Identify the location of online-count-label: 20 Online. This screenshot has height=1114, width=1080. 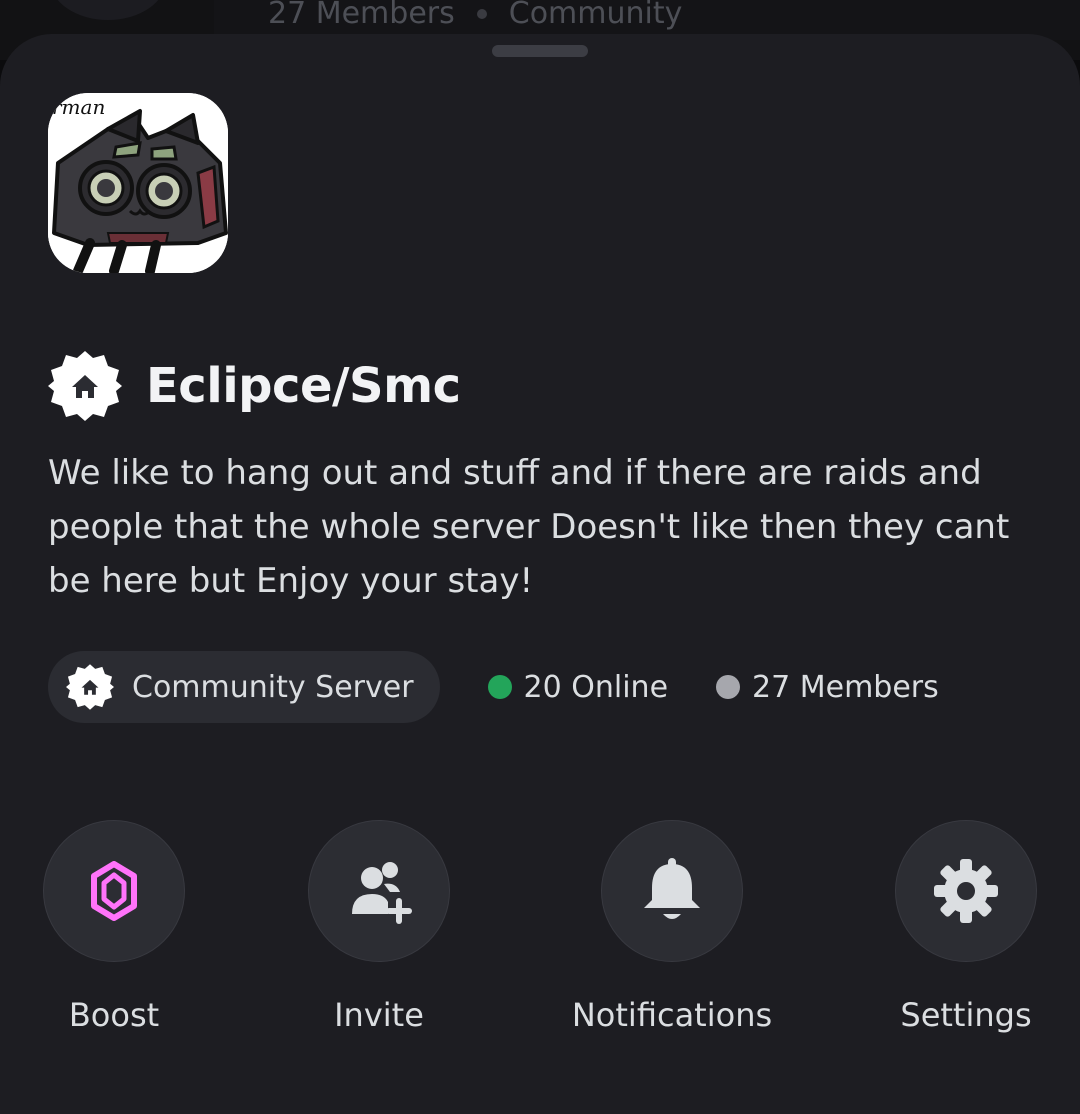
(596, 687).